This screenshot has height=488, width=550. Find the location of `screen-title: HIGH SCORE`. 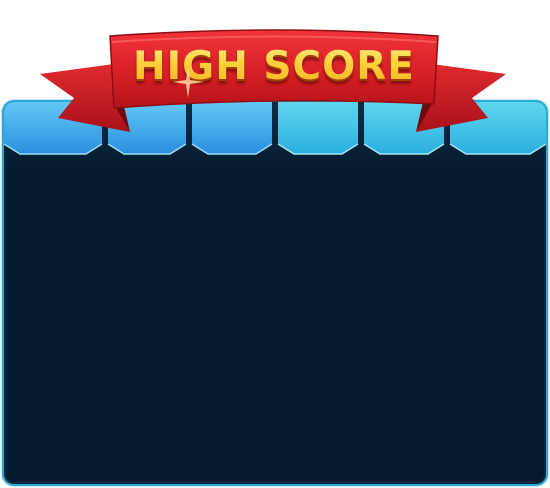

screen-title: HIGH SCORE is located at coordinates (274, 66).